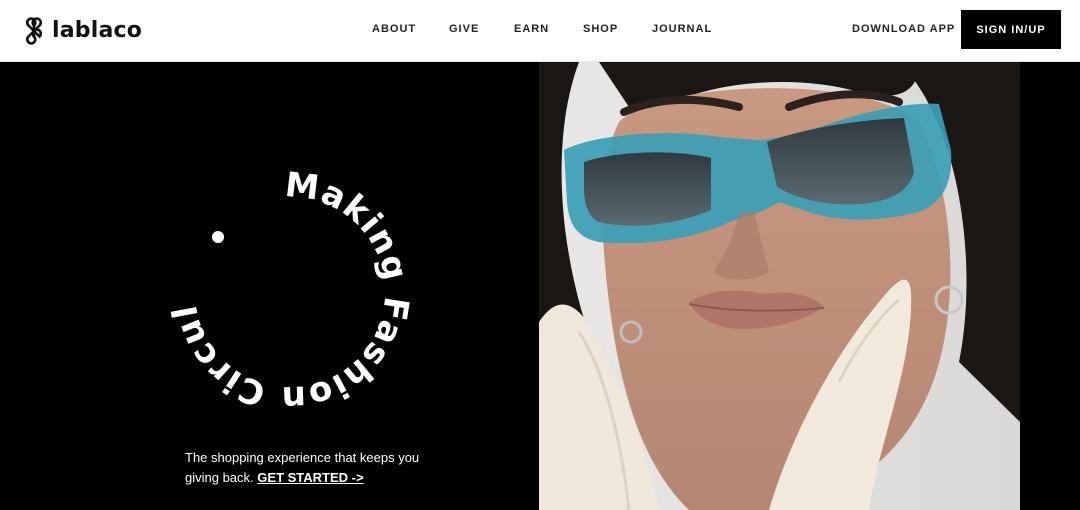 This screenshot has height=510, width=1080. What do you see at coordinates (1011, 29) in the screenshot?
I see `sign-in-button: SIGN IN/UP` at bounding box center [1011, 29].